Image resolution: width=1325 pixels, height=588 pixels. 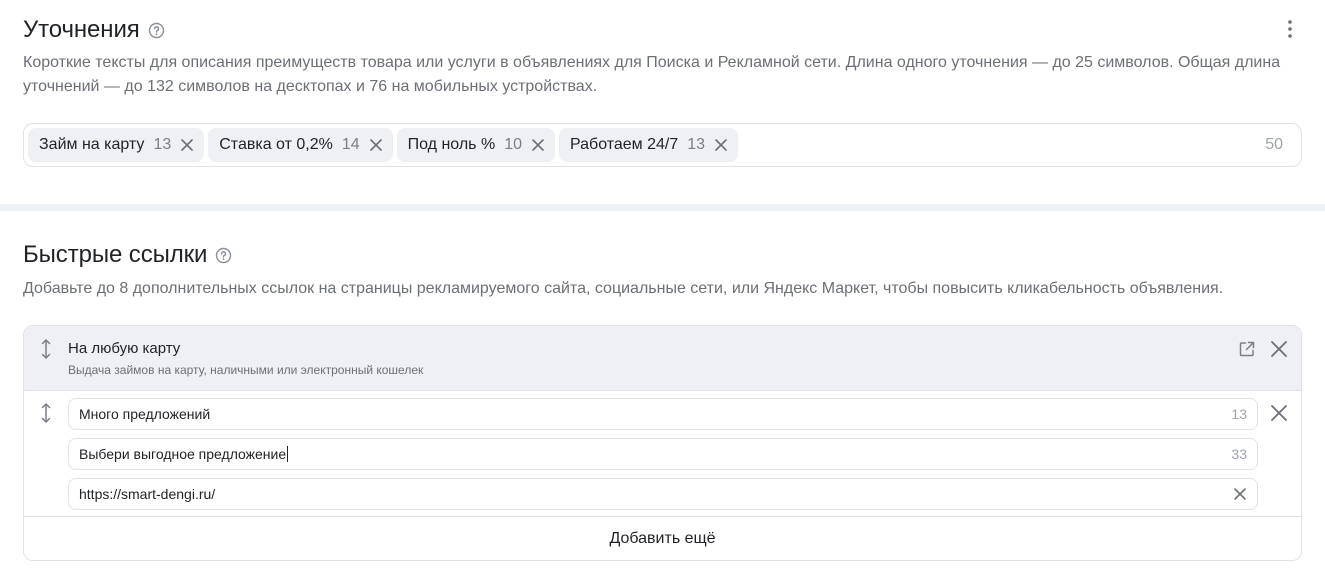 I want to click on external-link-icon, so click(x=1247, y=349).